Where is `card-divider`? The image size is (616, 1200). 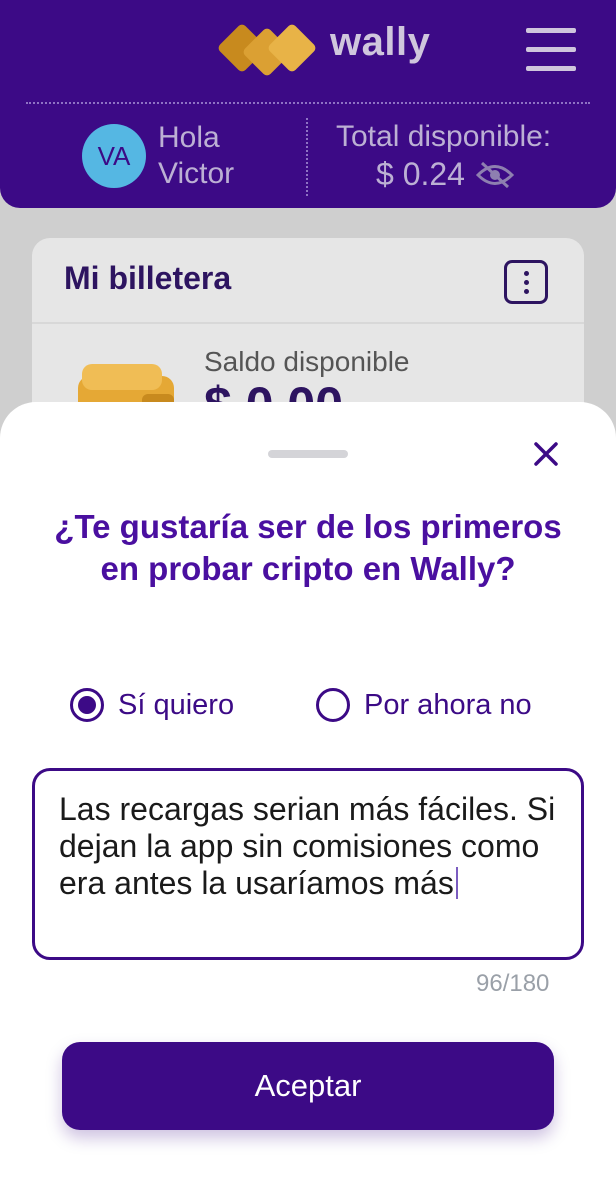
card-divider is located at coordinates (308, 323).